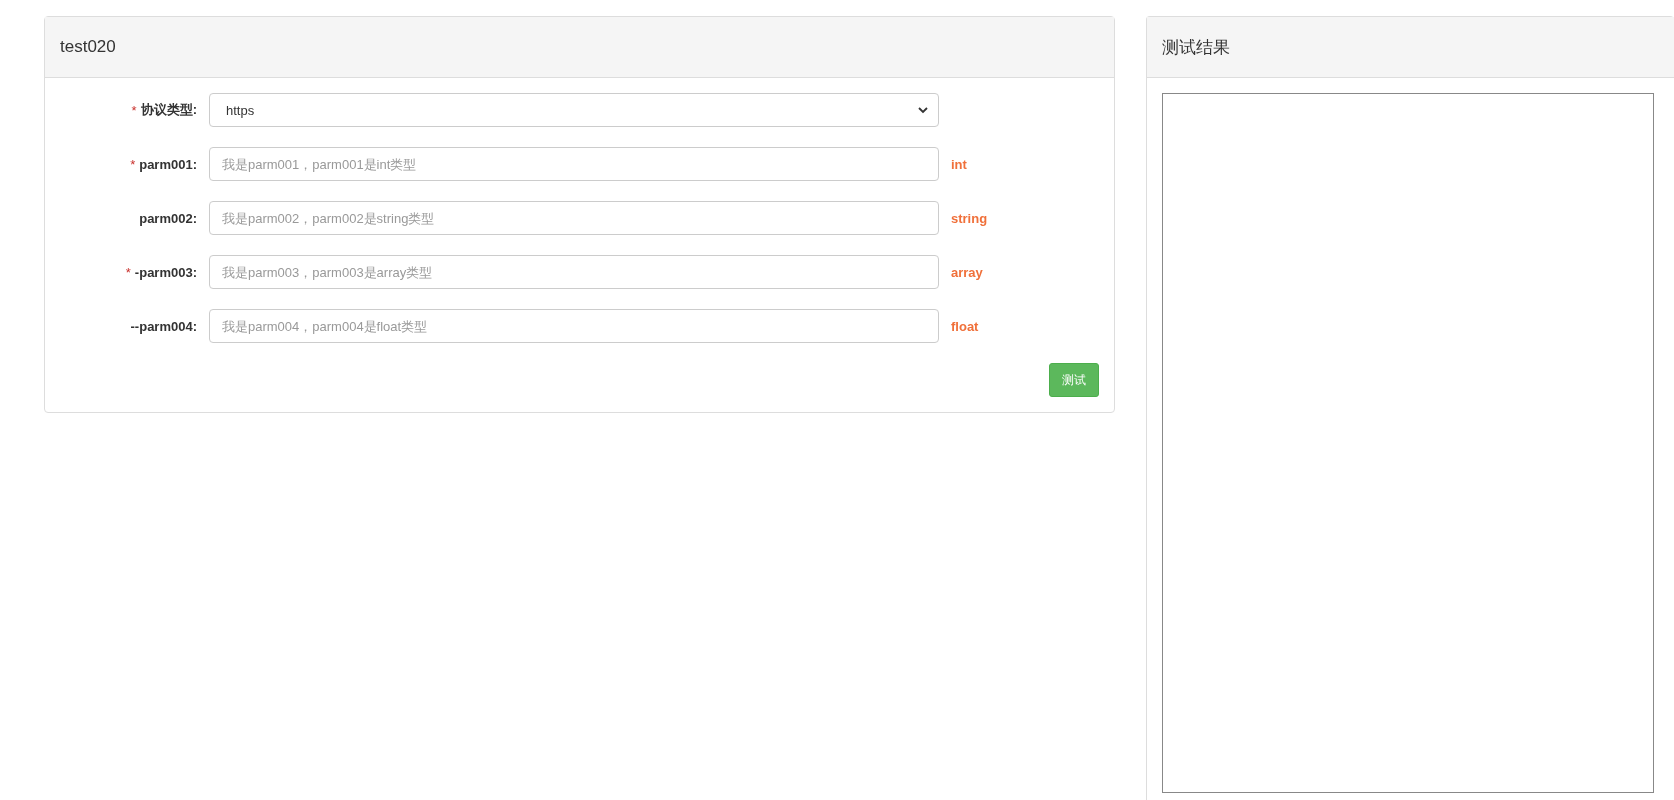  What do you see at coordinates (163, 326) in the screenshot?
I see `field-label: --parm004:` at bounding box center [163, 326].